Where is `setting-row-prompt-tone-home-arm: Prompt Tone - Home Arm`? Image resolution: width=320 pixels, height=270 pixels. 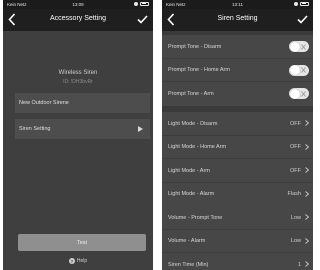 setting-row-prompt-tone-home-arm: Prompt Tone - Home Arm is located at coordinates (237, 70).